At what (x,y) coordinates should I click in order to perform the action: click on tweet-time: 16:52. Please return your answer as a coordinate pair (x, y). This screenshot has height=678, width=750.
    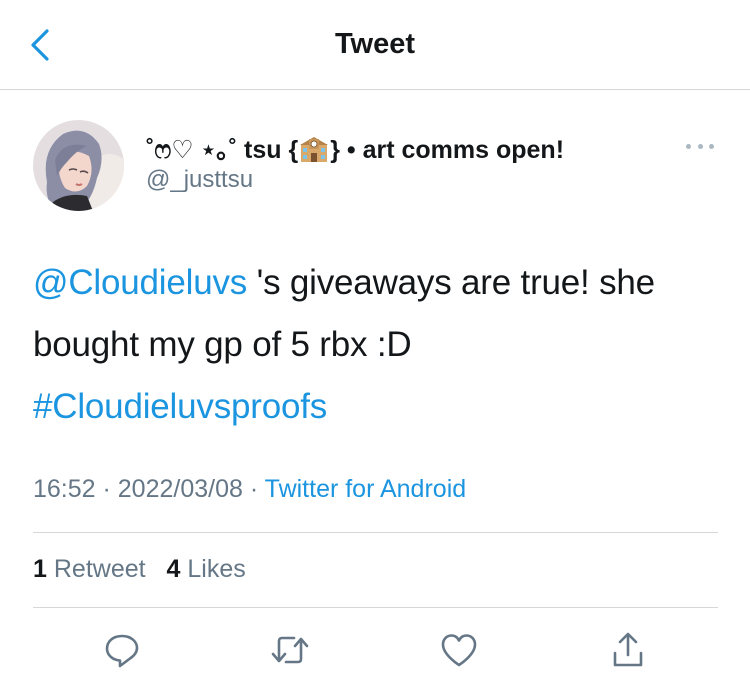
    Looking at the image, I should click on (64, 489).